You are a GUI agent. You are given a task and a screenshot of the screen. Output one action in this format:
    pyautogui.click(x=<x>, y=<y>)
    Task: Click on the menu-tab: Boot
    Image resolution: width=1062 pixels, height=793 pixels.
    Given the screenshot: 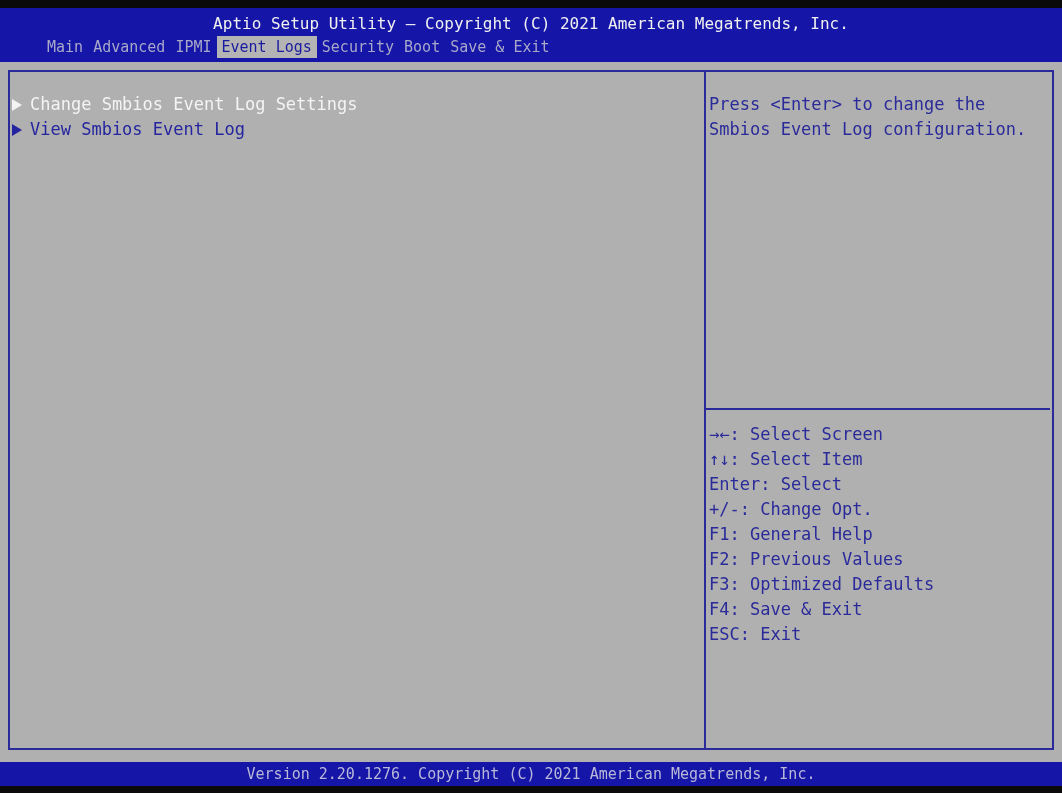 What is the action you would take?
    pyautogui.click(x=422, y=47)
    